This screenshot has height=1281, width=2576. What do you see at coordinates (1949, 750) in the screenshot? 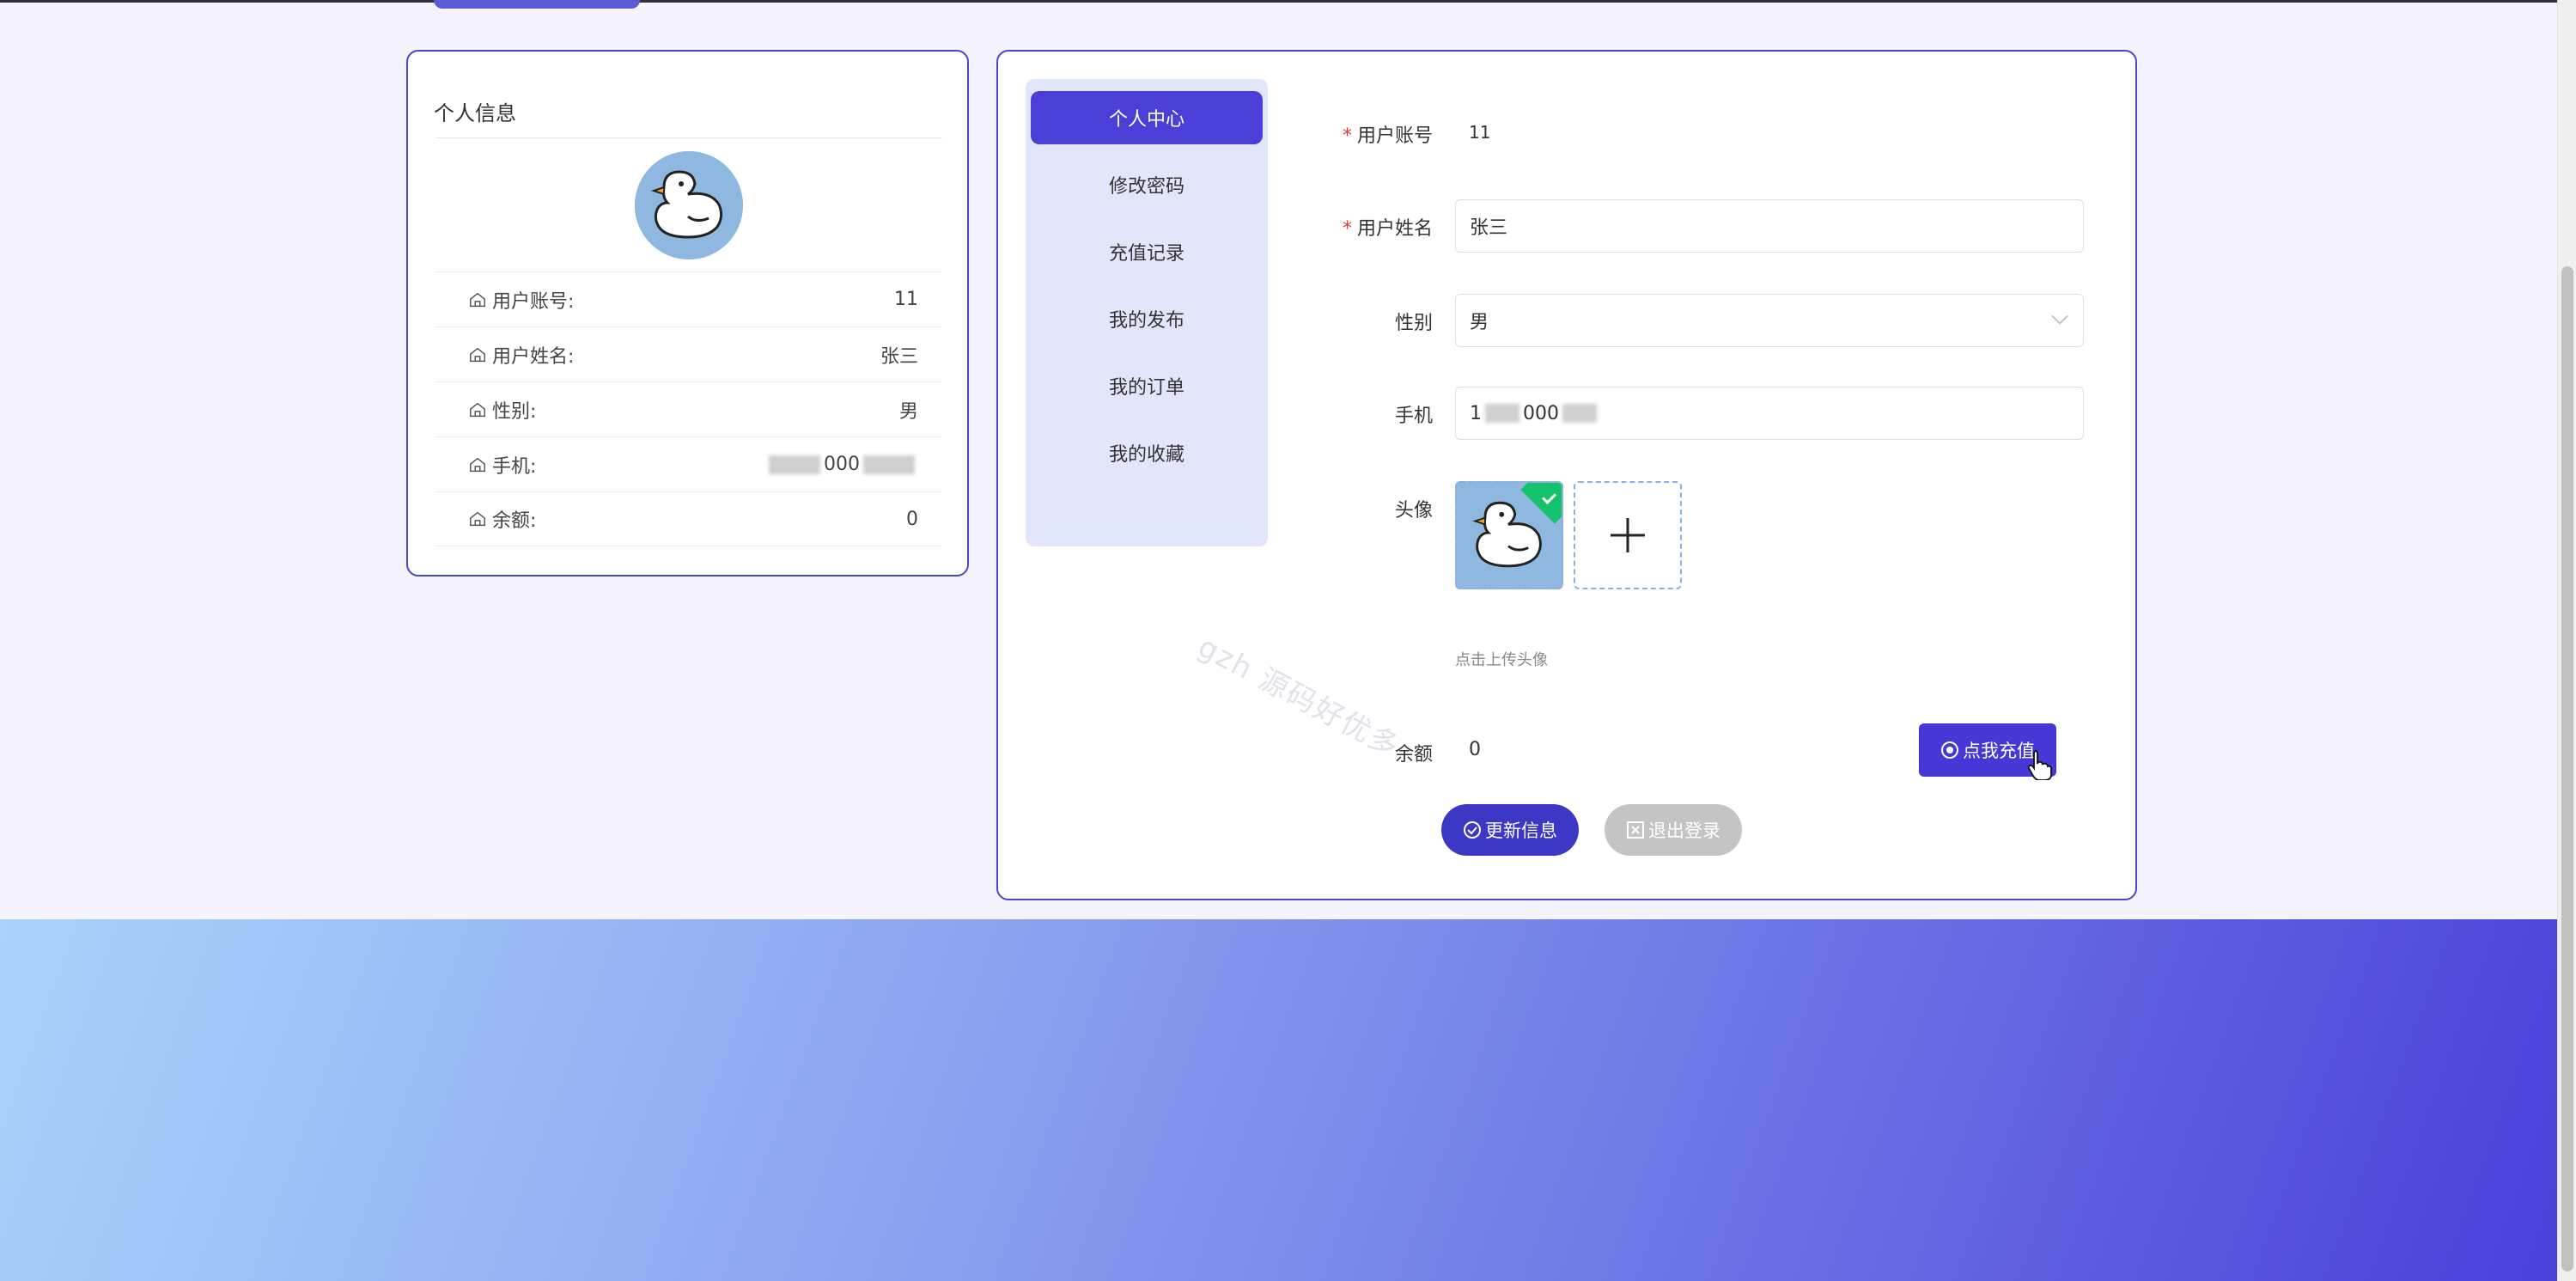
I see `coin-icon` at bounding box center [1949, 750].